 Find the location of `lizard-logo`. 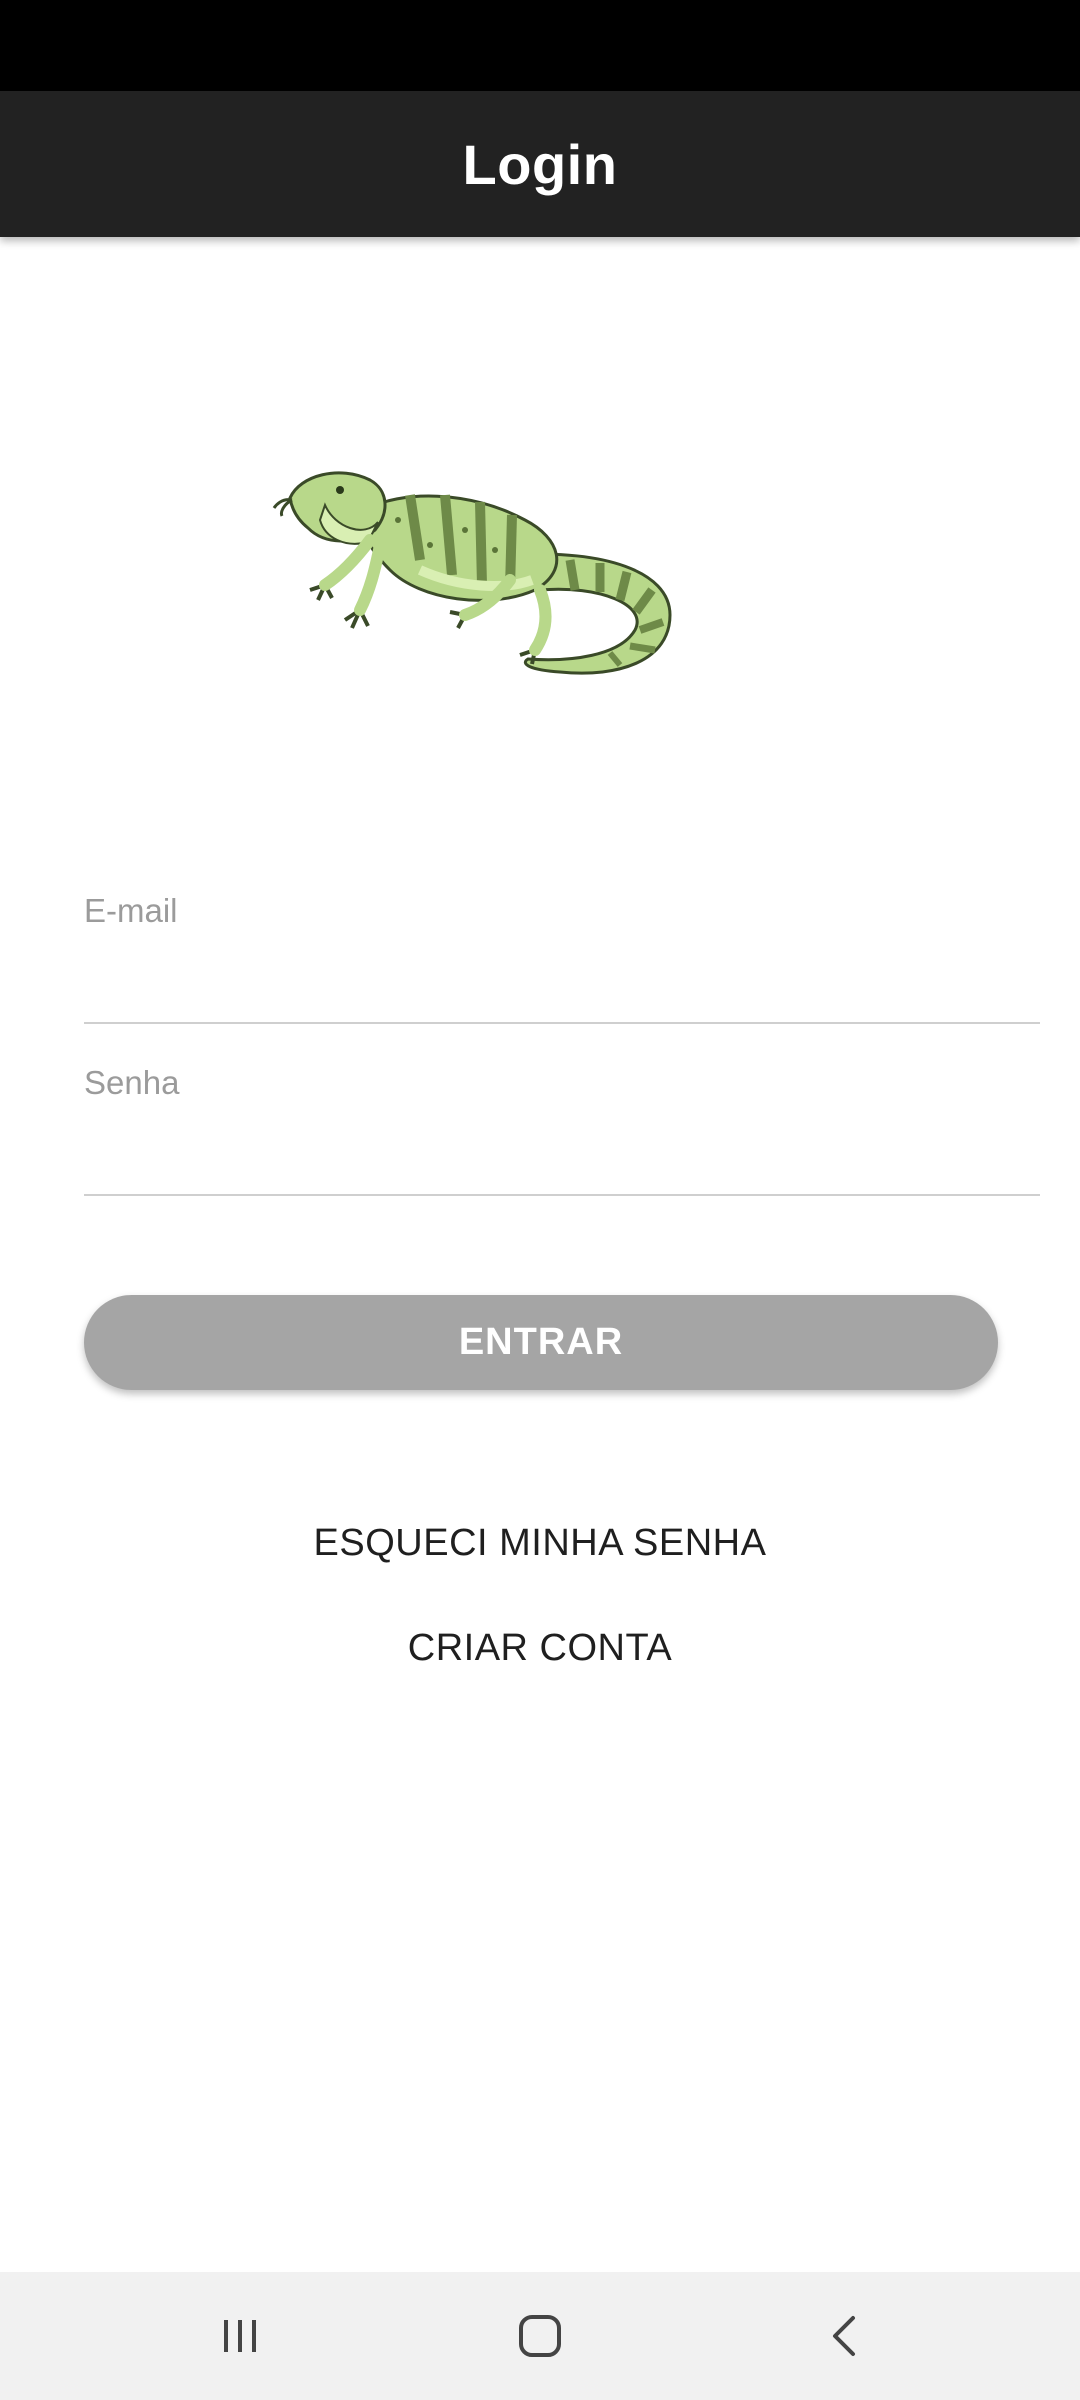

lizard-logo is located at coordinates (485, 575).